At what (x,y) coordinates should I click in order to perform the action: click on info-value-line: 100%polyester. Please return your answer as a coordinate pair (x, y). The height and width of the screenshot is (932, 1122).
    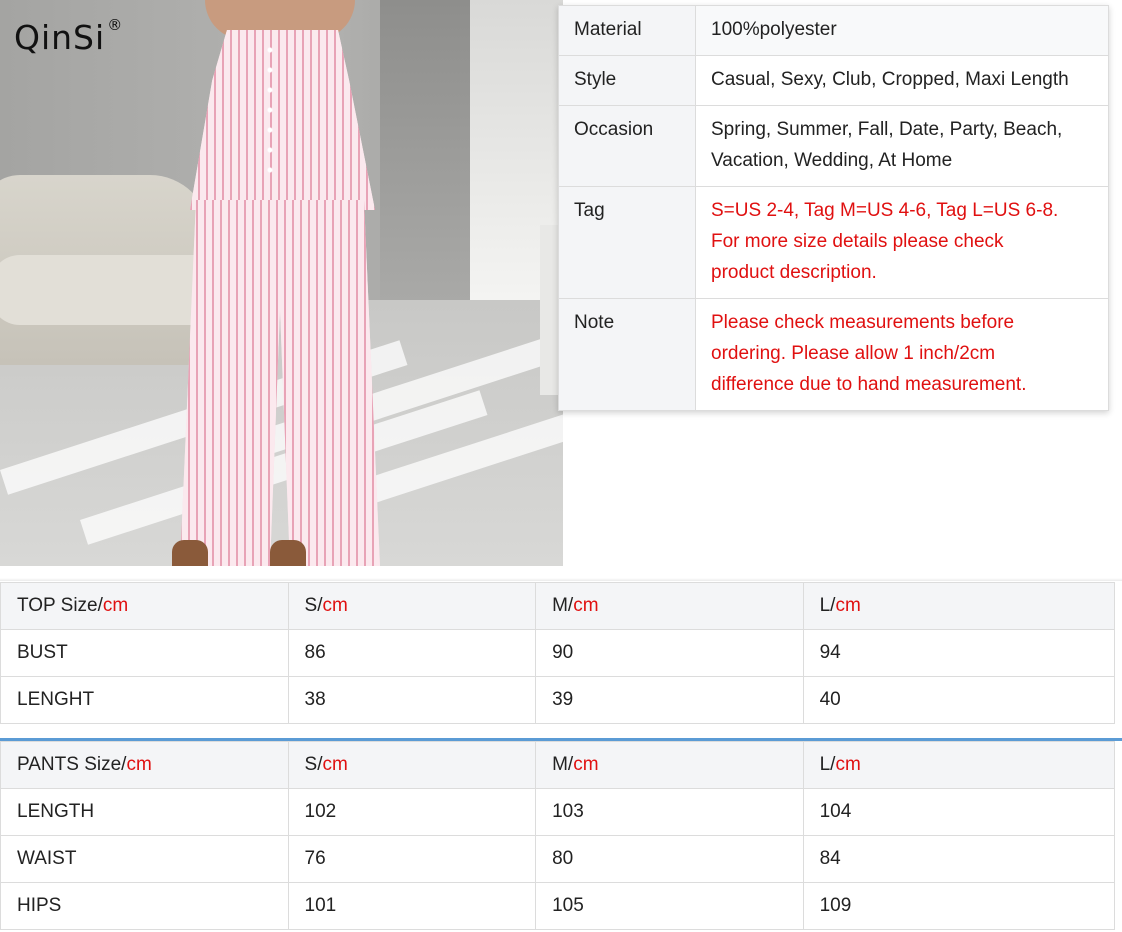
    Looking at the image, I should click on (774, 29).